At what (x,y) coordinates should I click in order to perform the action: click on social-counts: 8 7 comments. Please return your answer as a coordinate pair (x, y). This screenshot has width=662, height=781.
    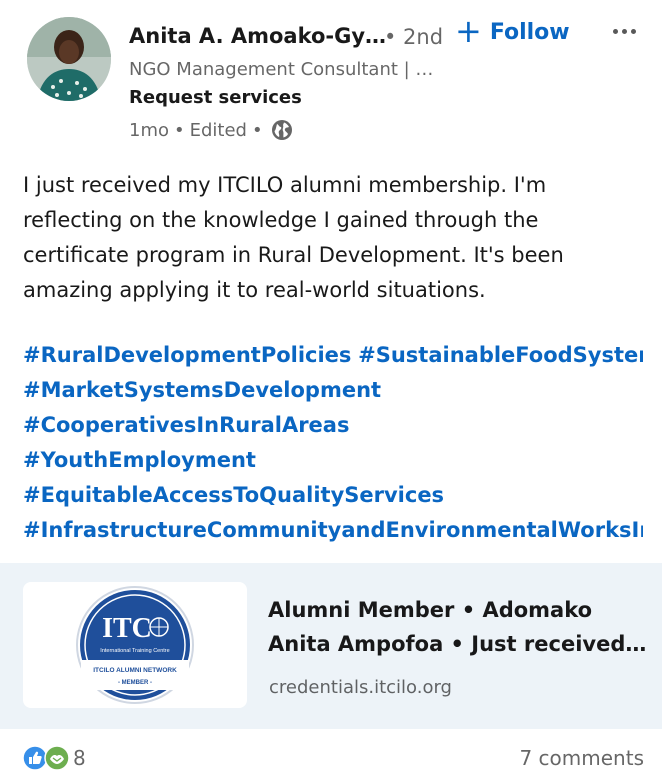
    Looking at the image, I should click on (331, 755).